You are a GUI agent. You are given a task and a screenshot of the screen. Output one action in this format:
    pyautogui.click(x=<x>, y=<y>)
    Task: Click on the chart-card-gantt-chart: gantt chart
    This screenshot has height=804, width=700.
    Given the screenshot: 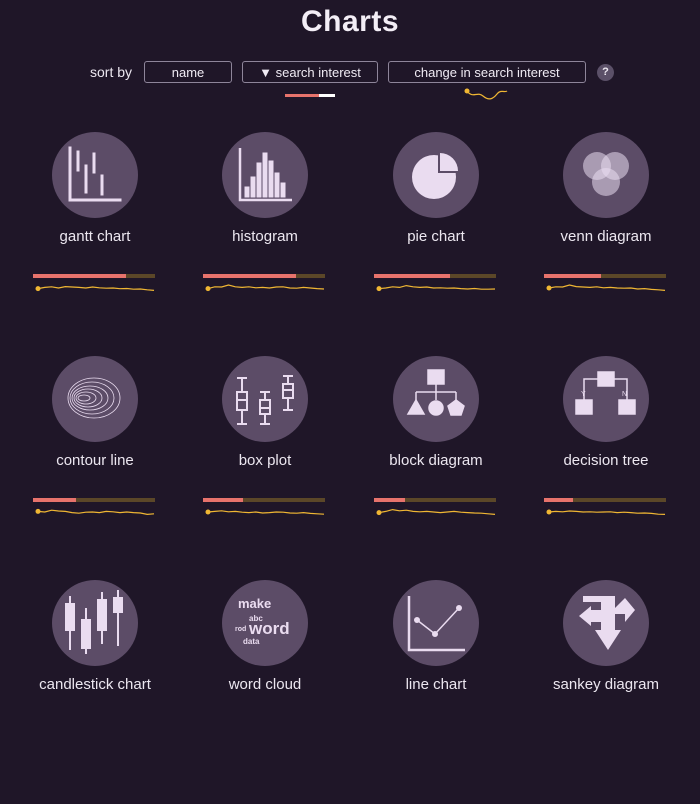 What is the action you would take?
    pyautogui.click(x=95, y=244)
    